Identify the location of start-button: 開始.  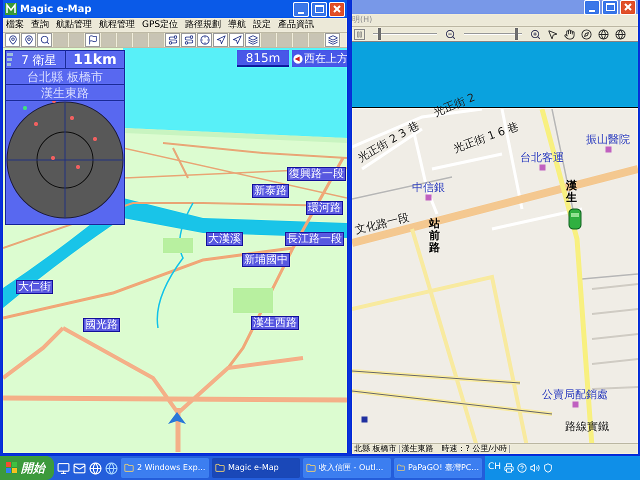
(27, 468).